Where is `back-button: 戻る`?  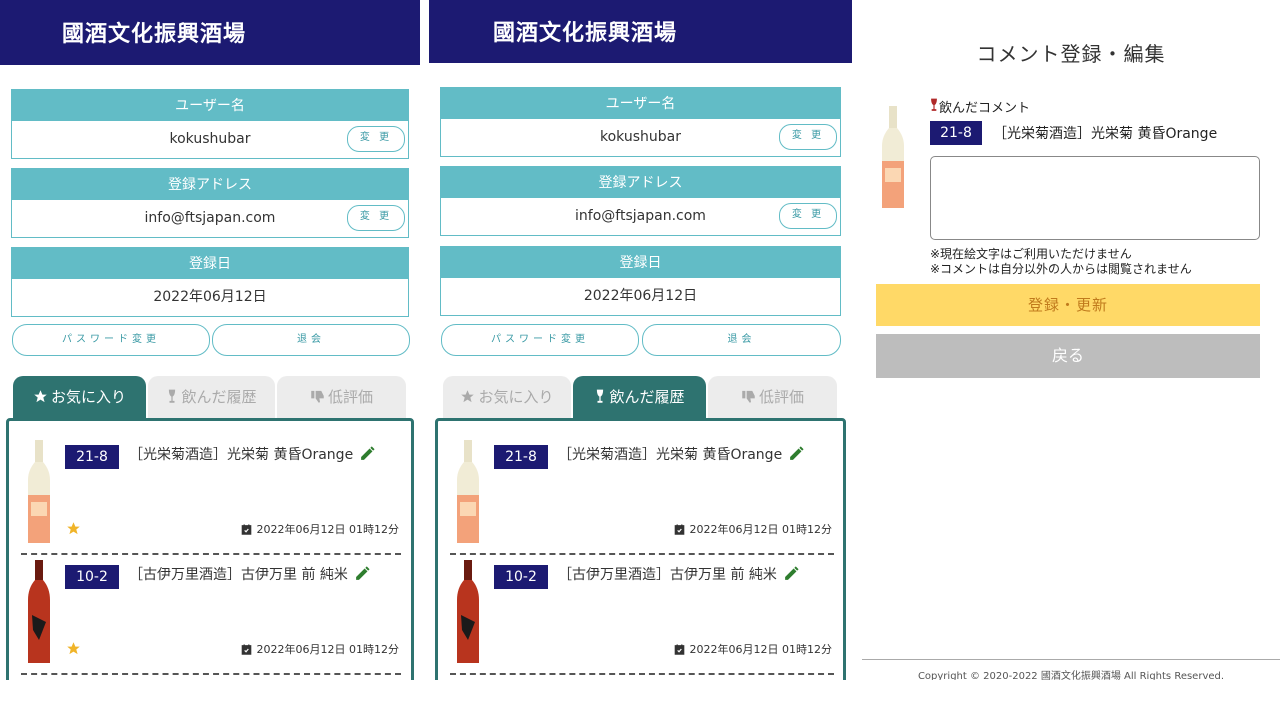 back-button: 戻る is located at coordinates (1068, 356).